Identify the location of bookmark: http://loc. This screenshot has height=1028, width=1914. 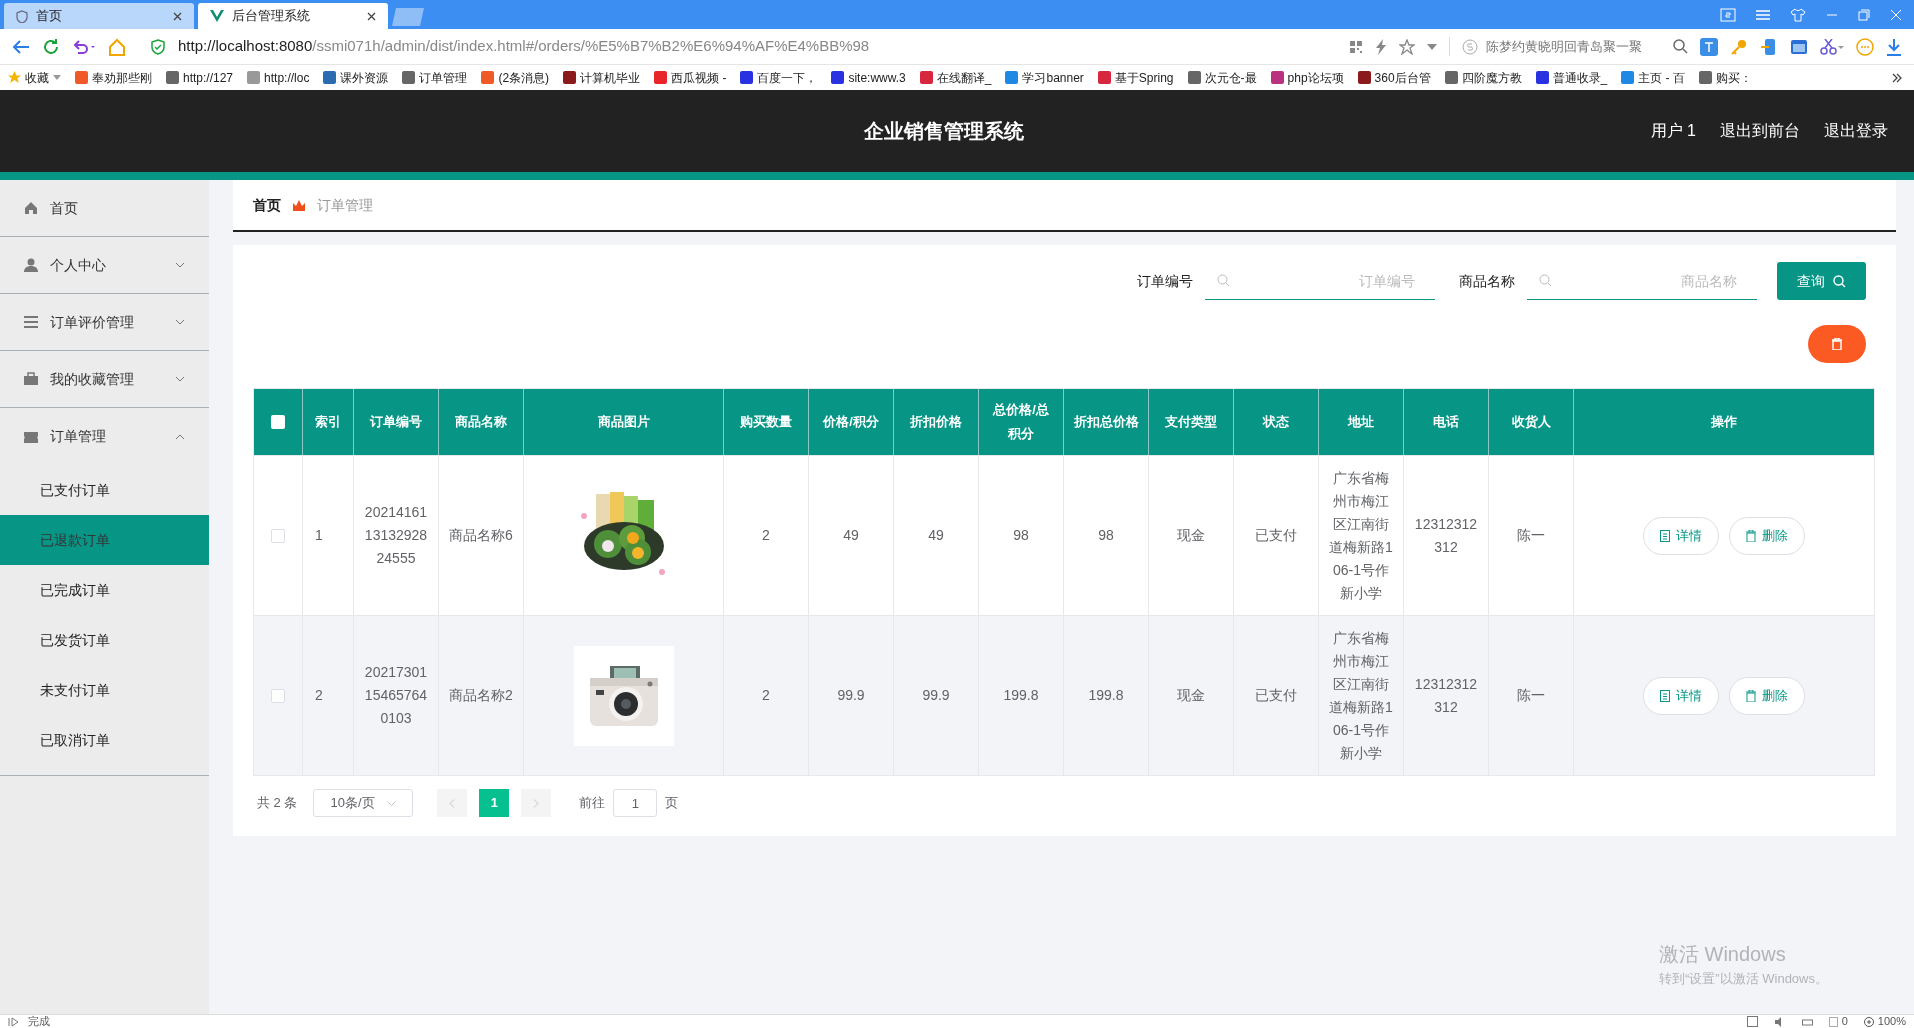
(278, 77).